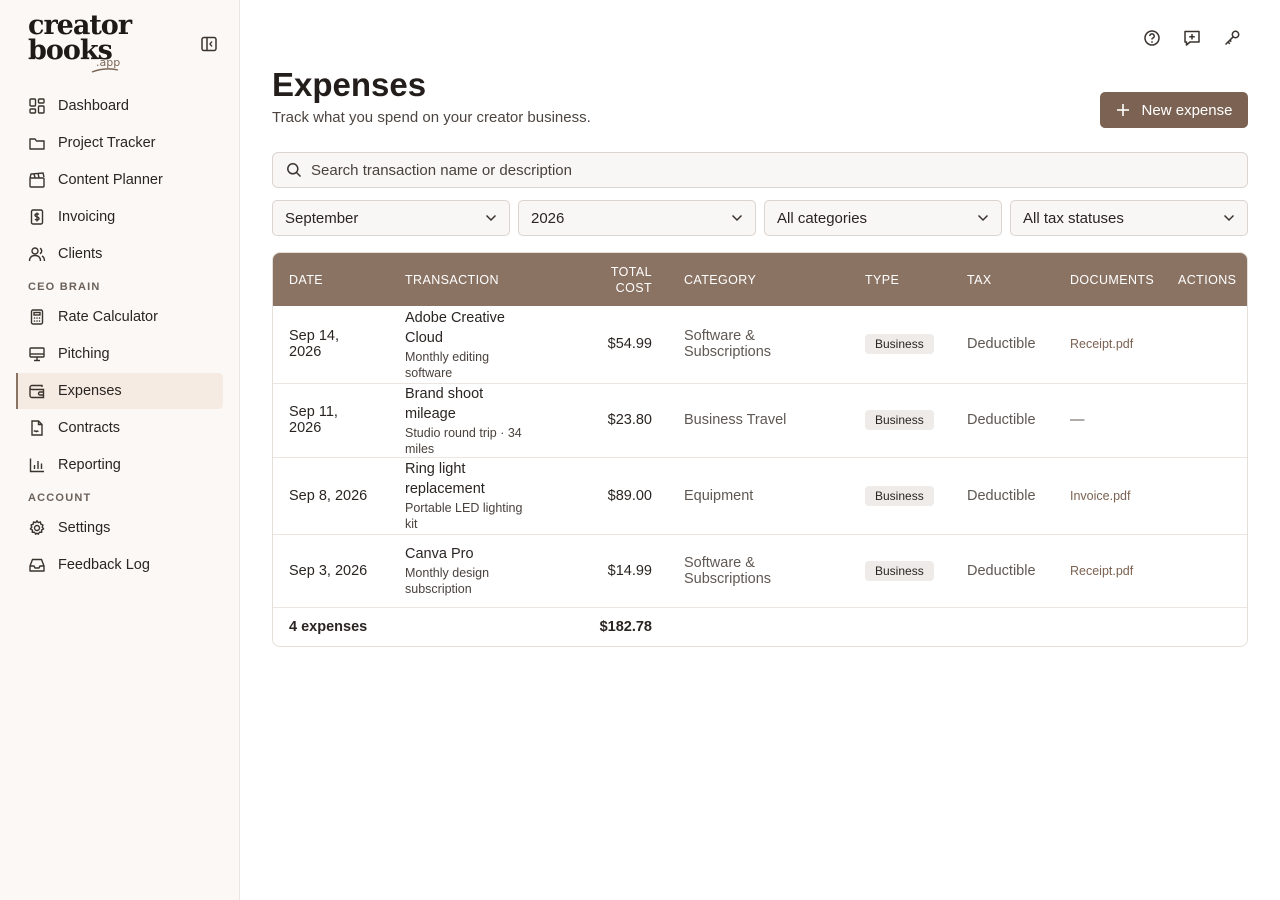 The width and height of the screenshot is (1280, 900). I want to click on row-total-cost: $14.99, so click(629, 570).